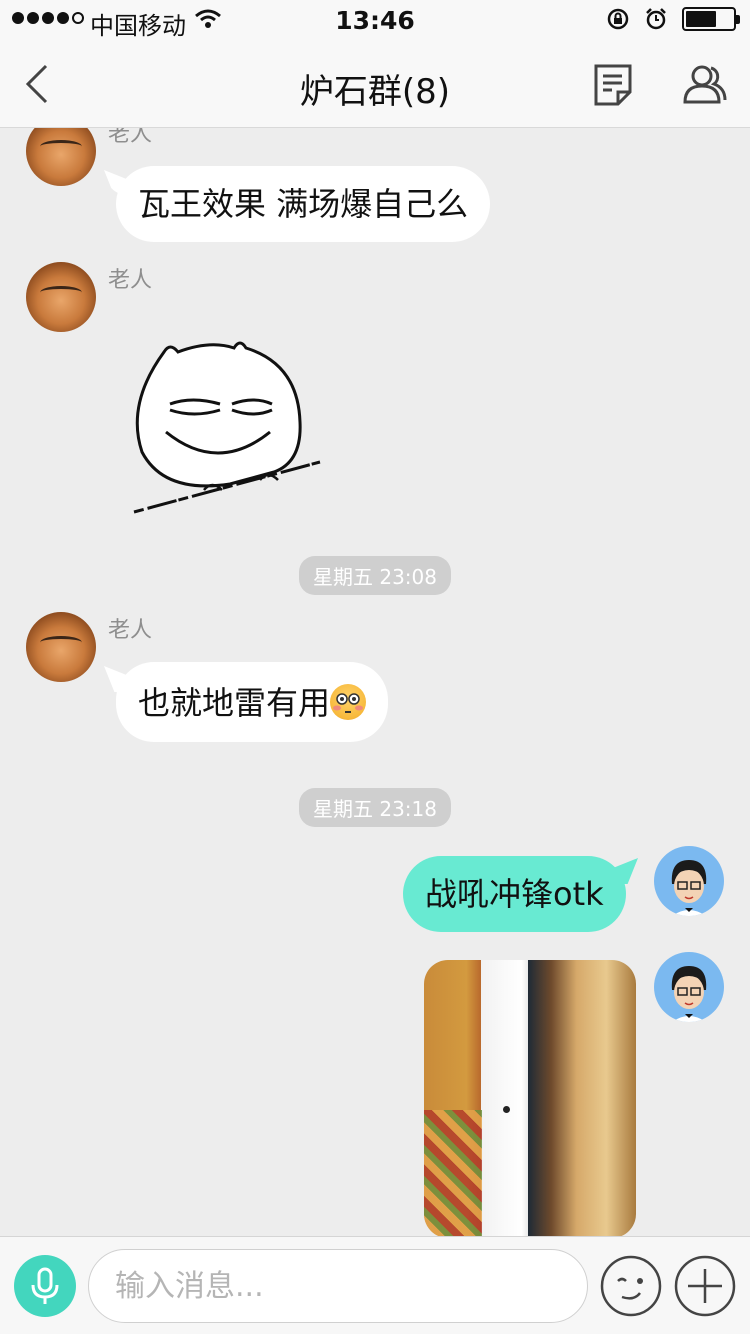 Image resolution: width=750 pixels, height=1334 pixels. I want to click on plus-icon, so click(705, 1286).